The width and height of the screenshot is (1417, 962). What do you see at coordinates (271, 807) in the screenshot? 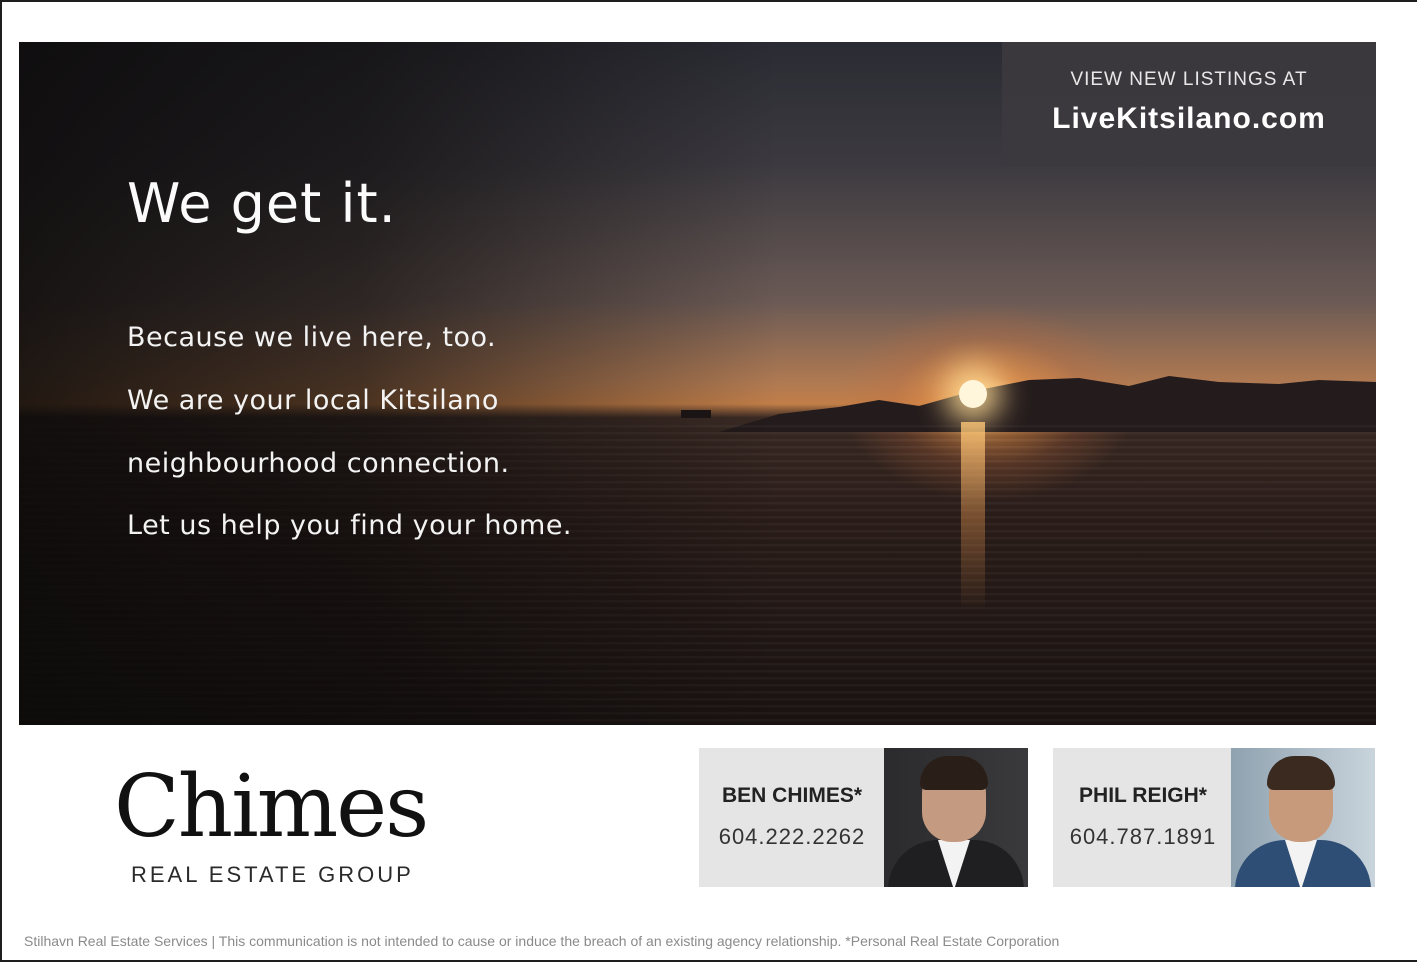
I see `chimes-logo: Chimes` at bounding box center [271, 807].